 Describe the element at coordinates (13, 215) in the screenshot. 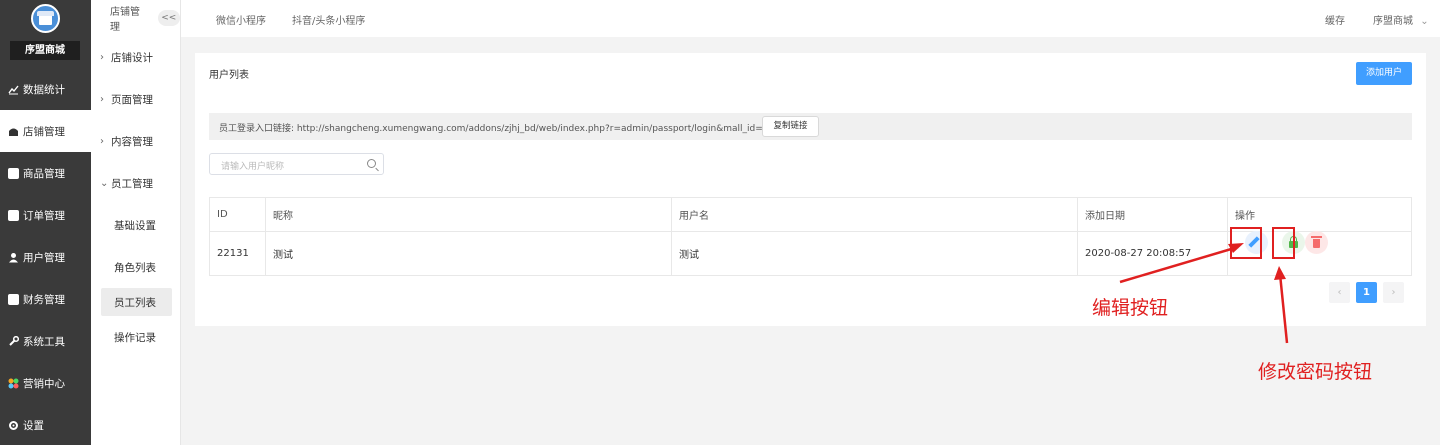

I see `order-icon` at that location.